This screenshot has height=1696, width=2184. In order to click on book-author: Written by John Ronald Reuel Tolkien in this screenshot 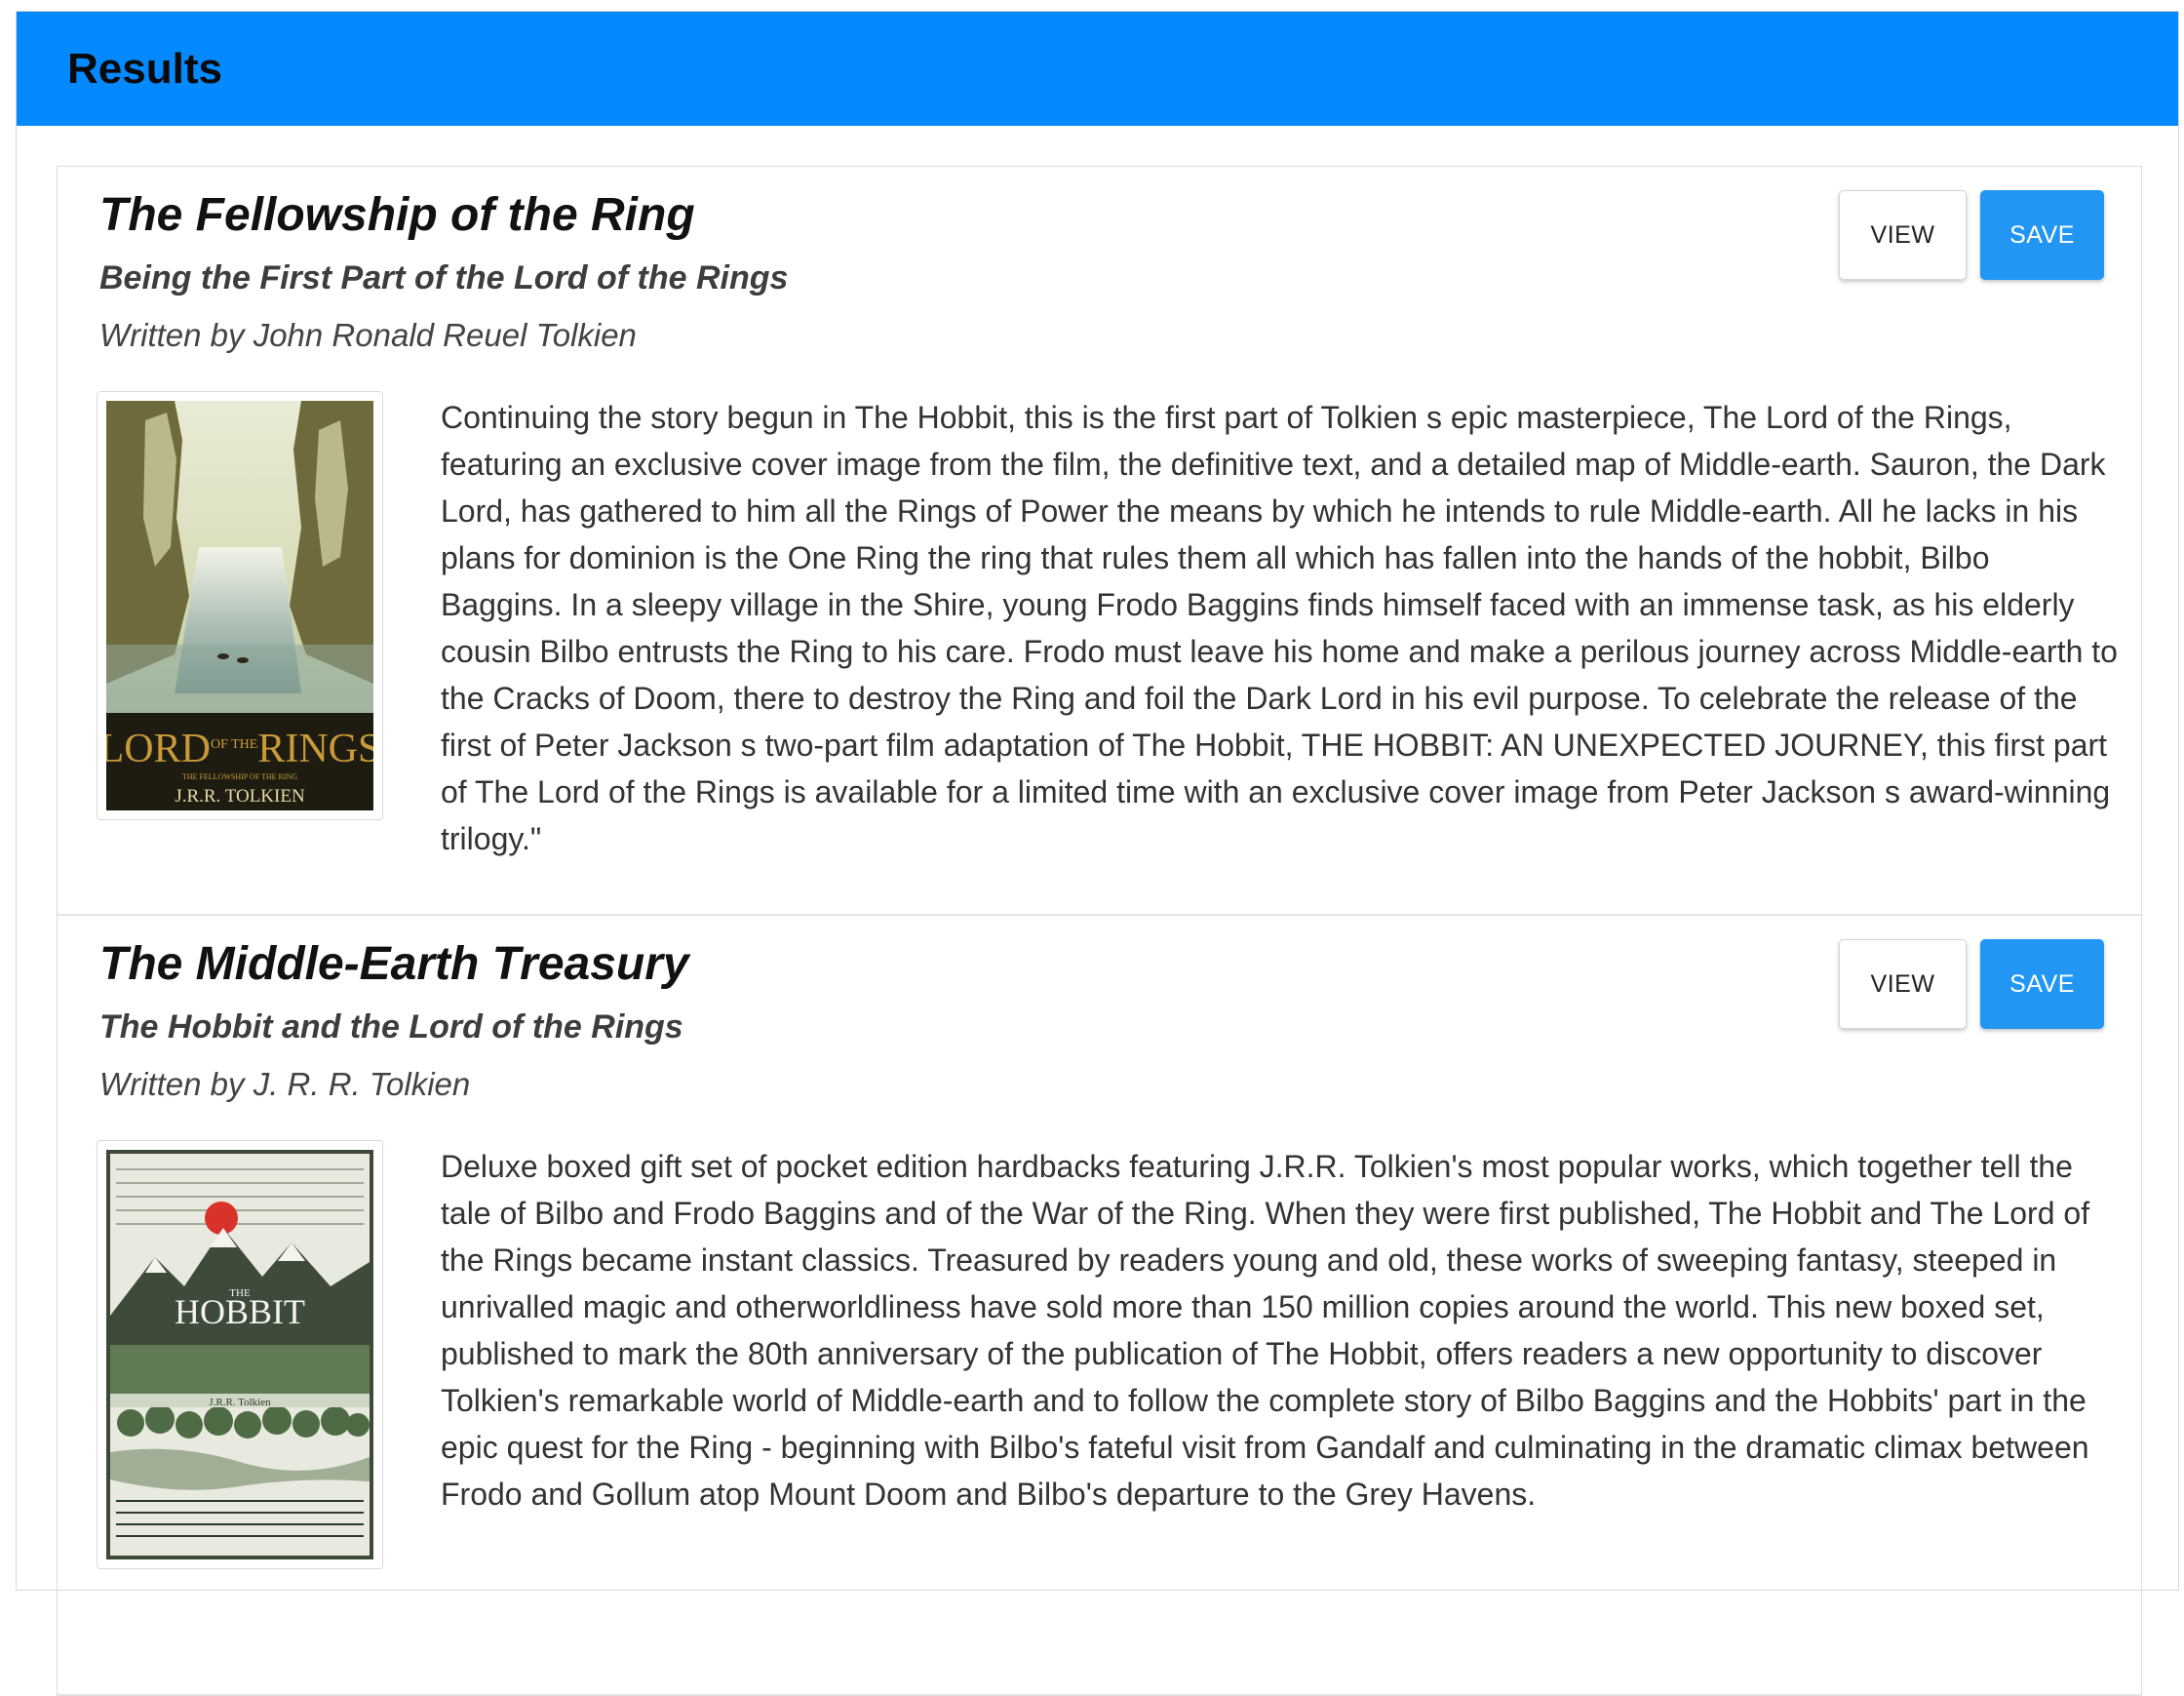, I will do `click(368, 335)`.